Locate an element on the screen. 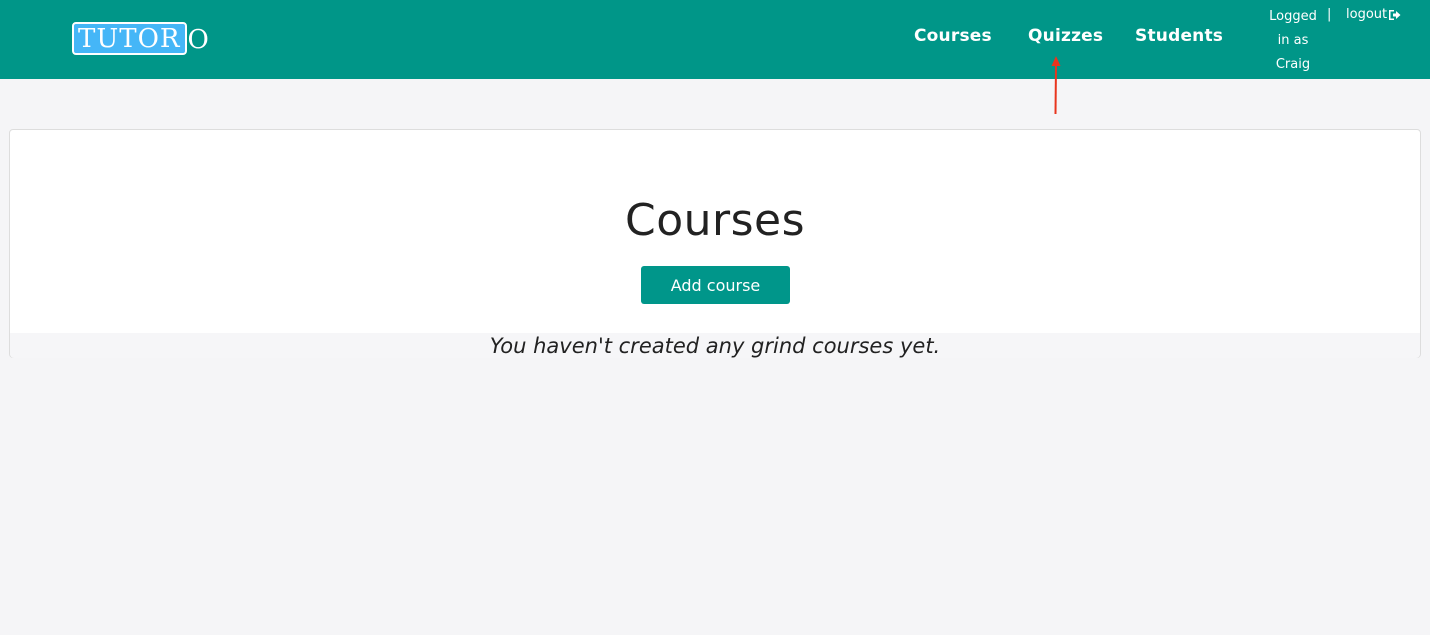  logged-in-line-1: Logged is located at coordinates (1293, 16).